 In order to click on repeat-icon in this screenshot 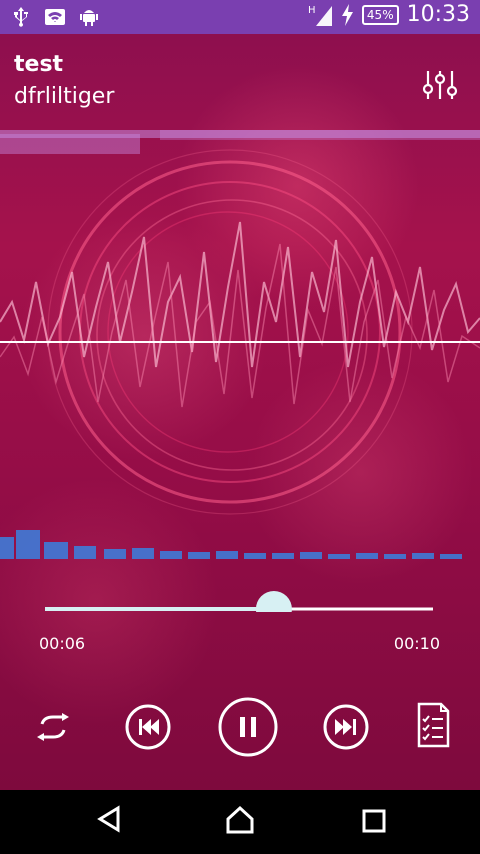, I will do `click(53, 727)`.